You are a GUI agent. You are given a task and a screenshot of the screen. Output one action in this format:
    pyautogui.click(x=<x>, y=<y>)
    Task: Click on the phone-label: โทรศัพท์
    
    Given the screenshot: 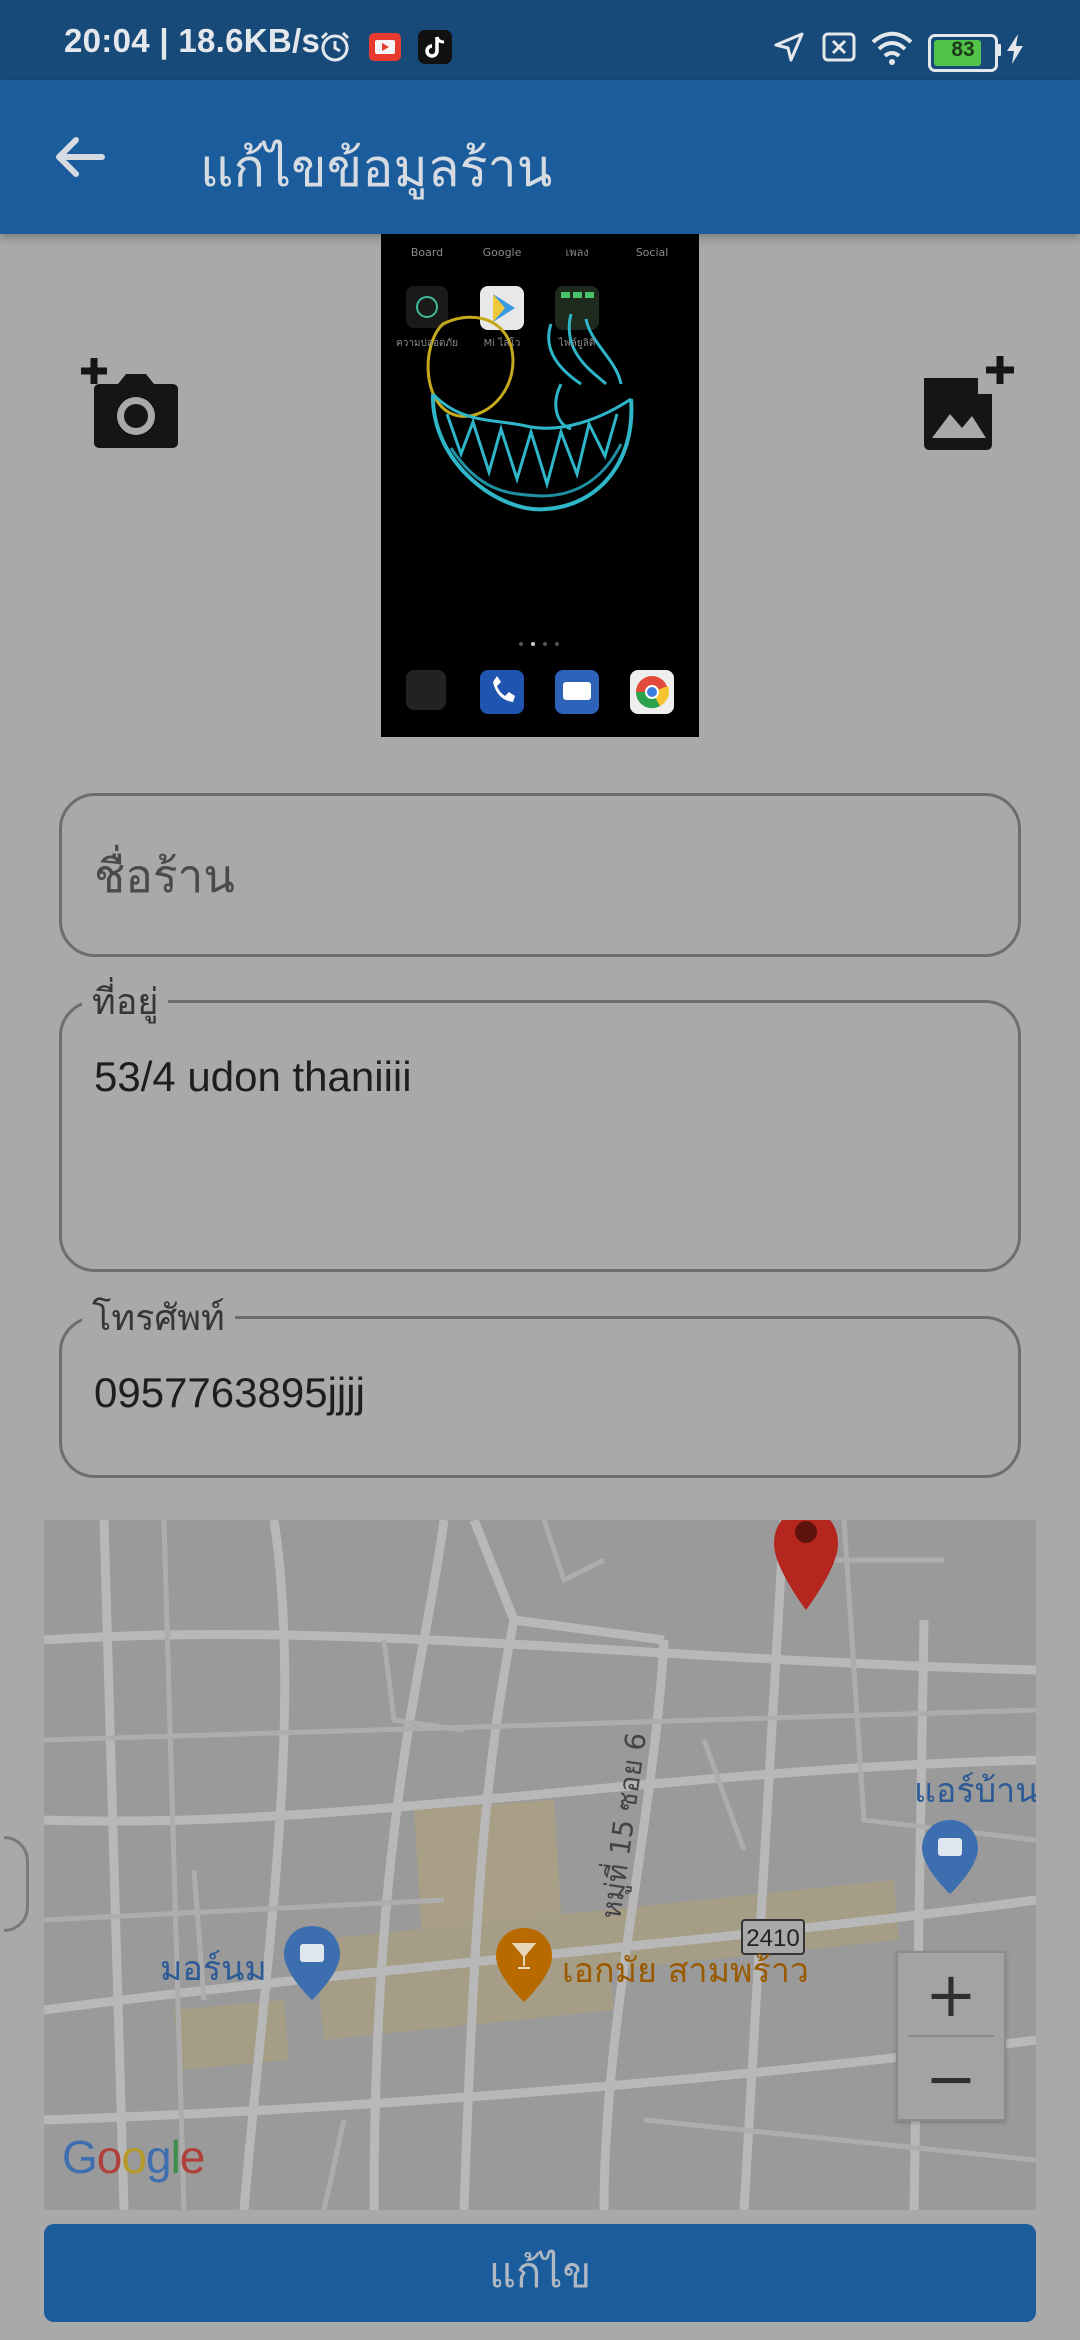 What is the action you would take?
    pyautogui.click(x=158, y=1317)
    